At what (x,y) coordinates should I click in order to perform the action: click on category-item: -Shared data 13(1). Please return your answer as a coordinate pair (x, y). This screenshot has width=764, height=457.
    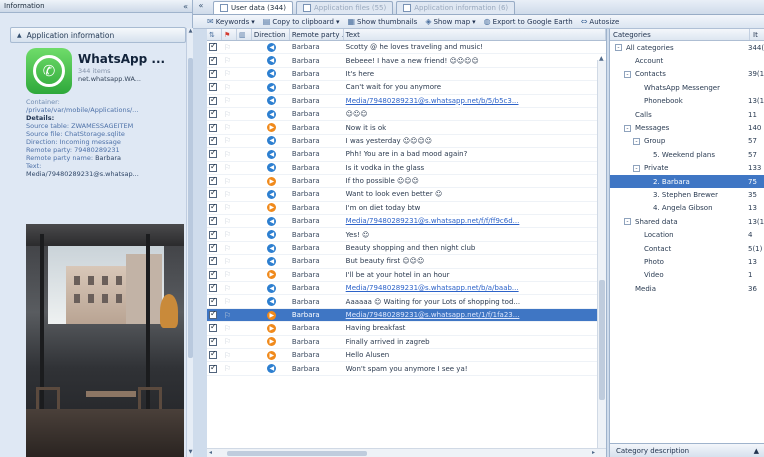
    Looking at the image, I should click on (687, 221).